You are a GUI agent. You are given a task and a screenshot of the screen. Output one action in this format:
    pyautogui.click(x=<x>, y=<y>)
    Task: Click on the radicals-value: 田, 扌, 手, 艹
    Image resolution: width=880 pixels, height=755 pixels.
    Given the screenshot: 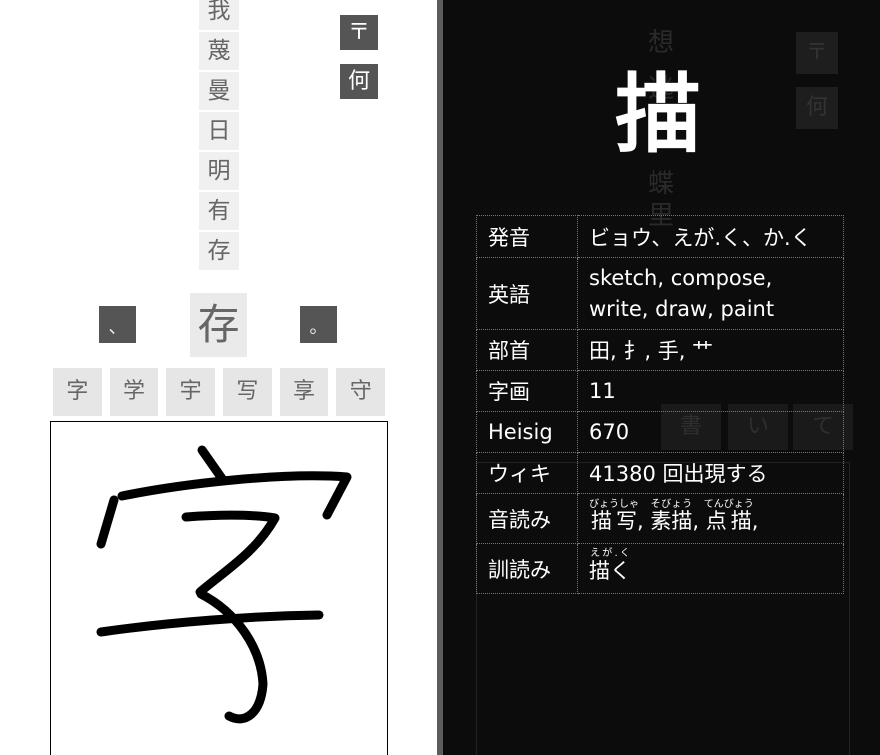 What is the action you would take?
    pyautogui.click(x=710, y=350)
    